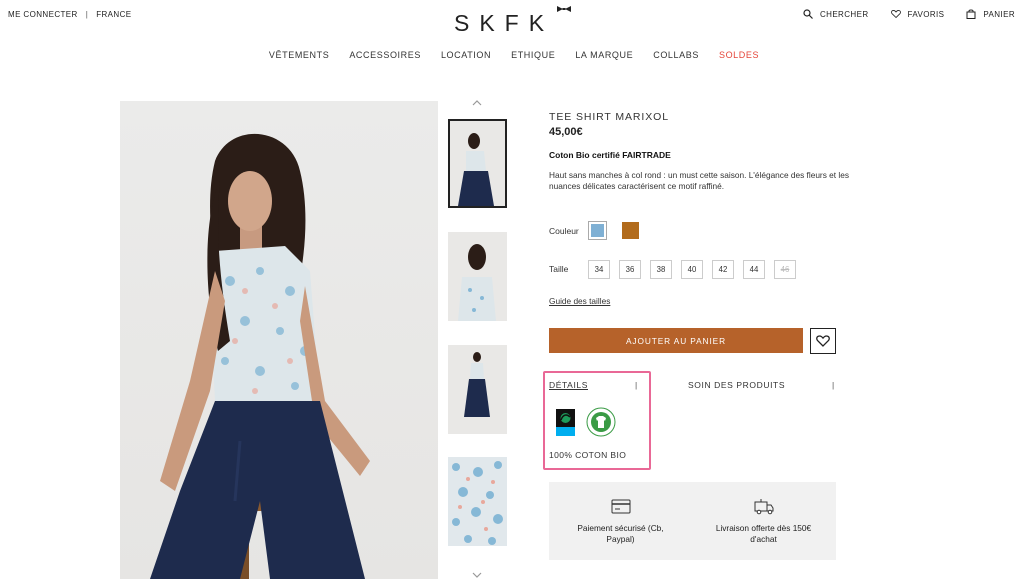  Describe the element at coordinates (599, 269) in the screenshot. I see `size-option-34: 34` at that location.